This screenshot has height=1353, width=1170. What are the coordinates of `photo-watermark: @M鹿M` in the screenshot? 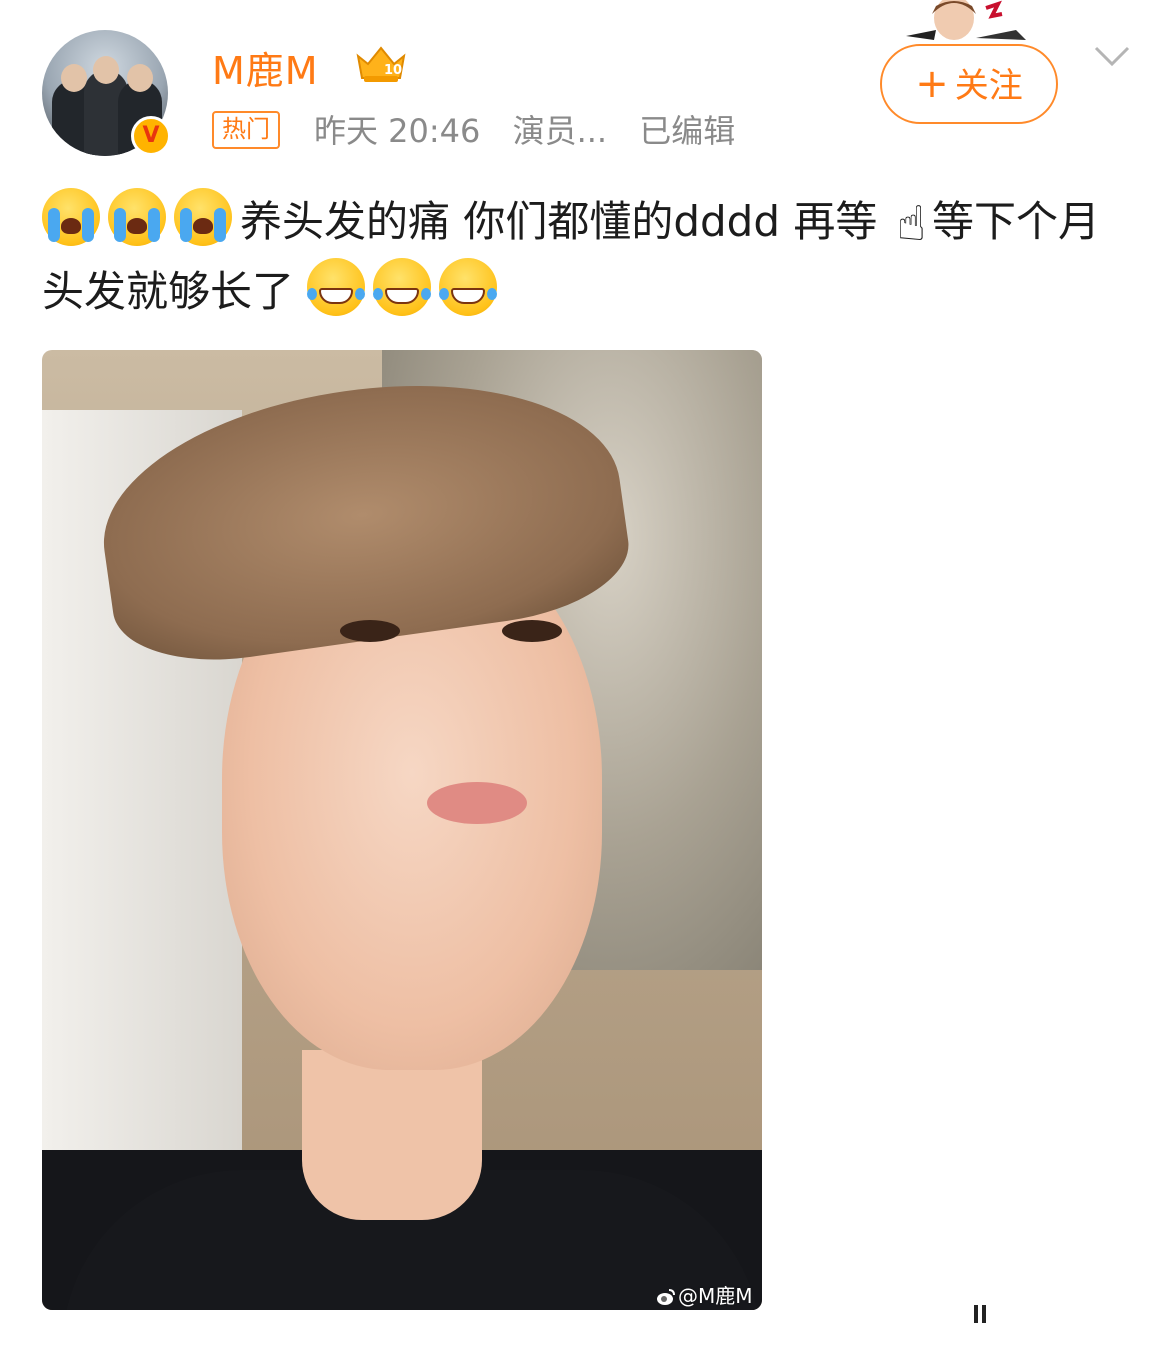 It's located at (704, 1294).